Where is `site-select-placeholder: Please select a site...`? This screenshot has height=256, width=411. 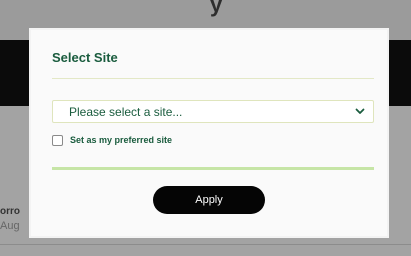 site-select-placeholder: Please select a site... is located at coordinates (126, 111).